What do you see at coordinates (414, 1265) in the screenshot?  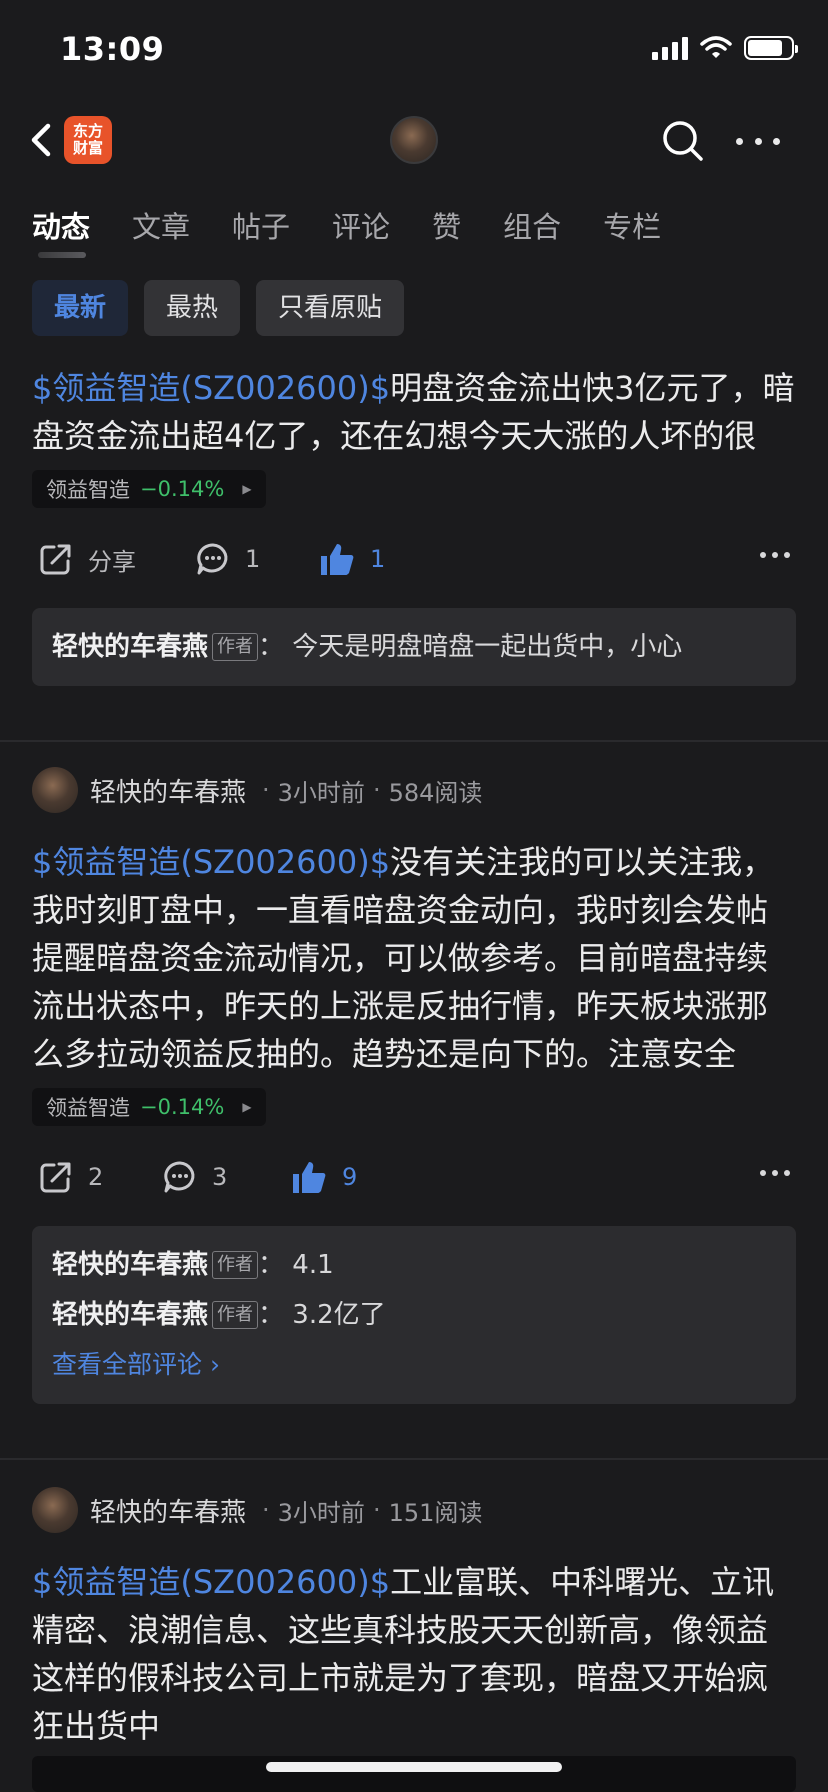 I see `comment-item: 轻快的车春燕 作者： 4.1` at bounding box center [414, 1265].